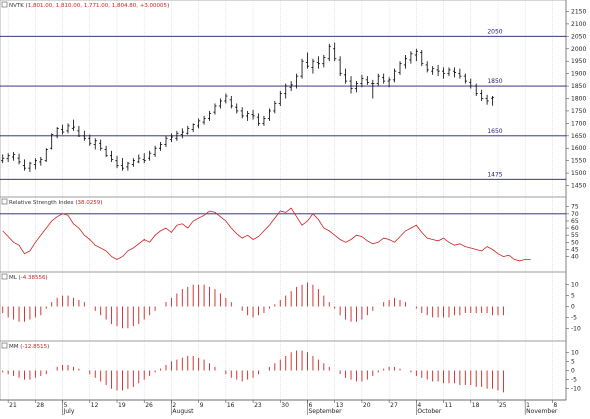 The width and height of the screenshot is (590, 419). Describe the element at coordinates (122, 405) in the screenshot. I see `x-tick-label: 19` at that location.